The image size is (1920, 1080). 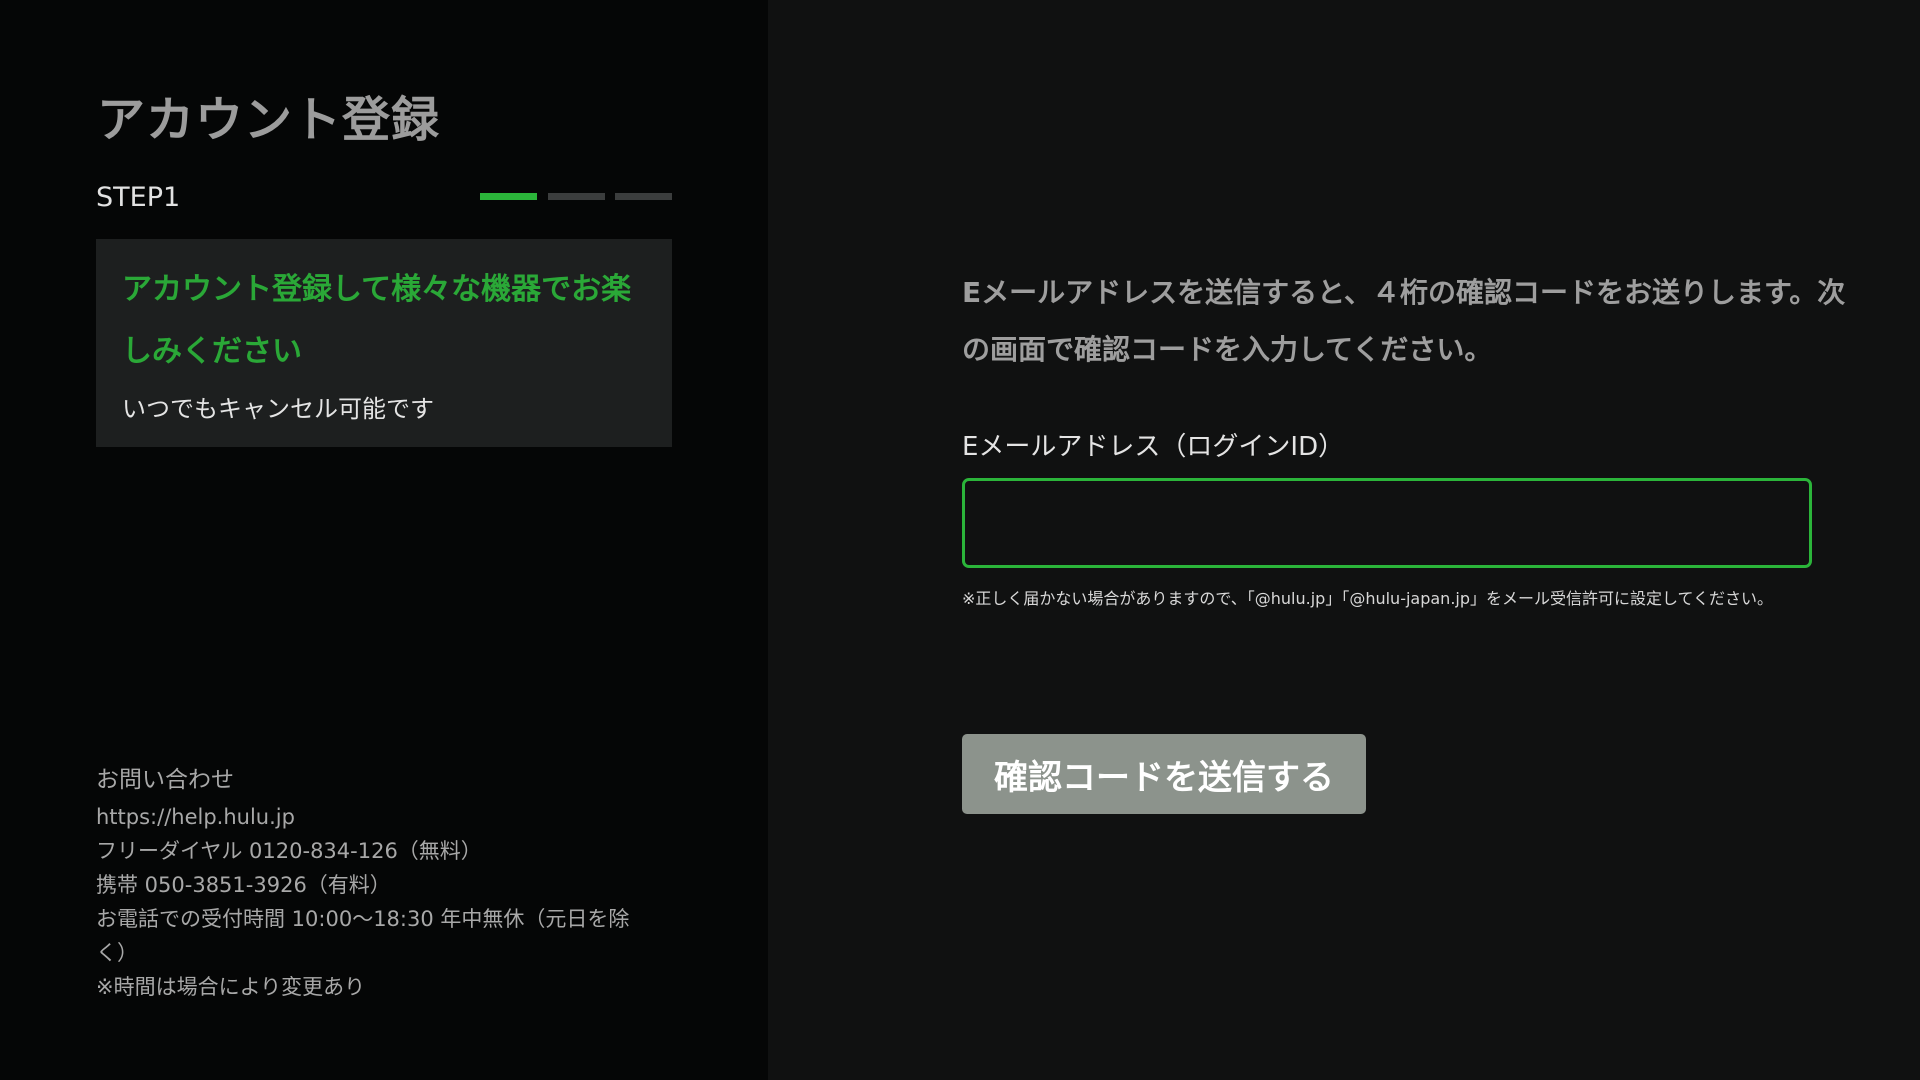 What do you see at coordinates (269, 120) in the screenshot?
I see `page-title: アカウント登録` at bounding box center [269, 120].